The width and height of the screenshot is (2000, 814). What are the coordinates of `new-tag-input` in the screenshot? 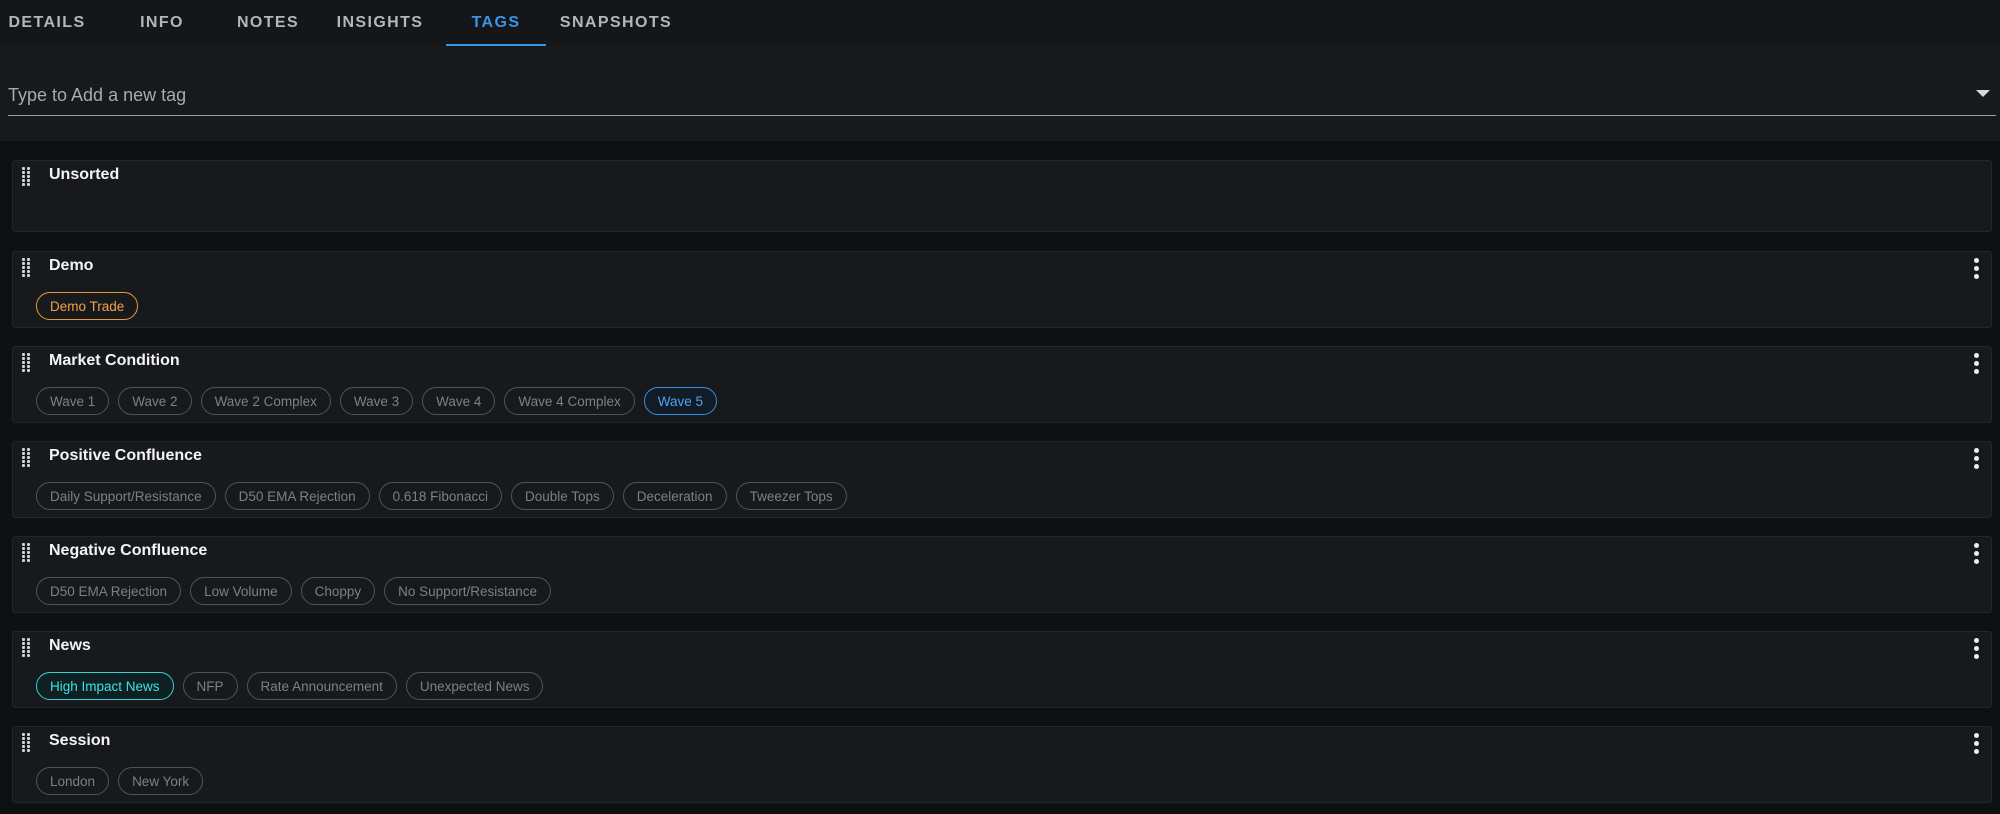 It's located at (1002, 96).